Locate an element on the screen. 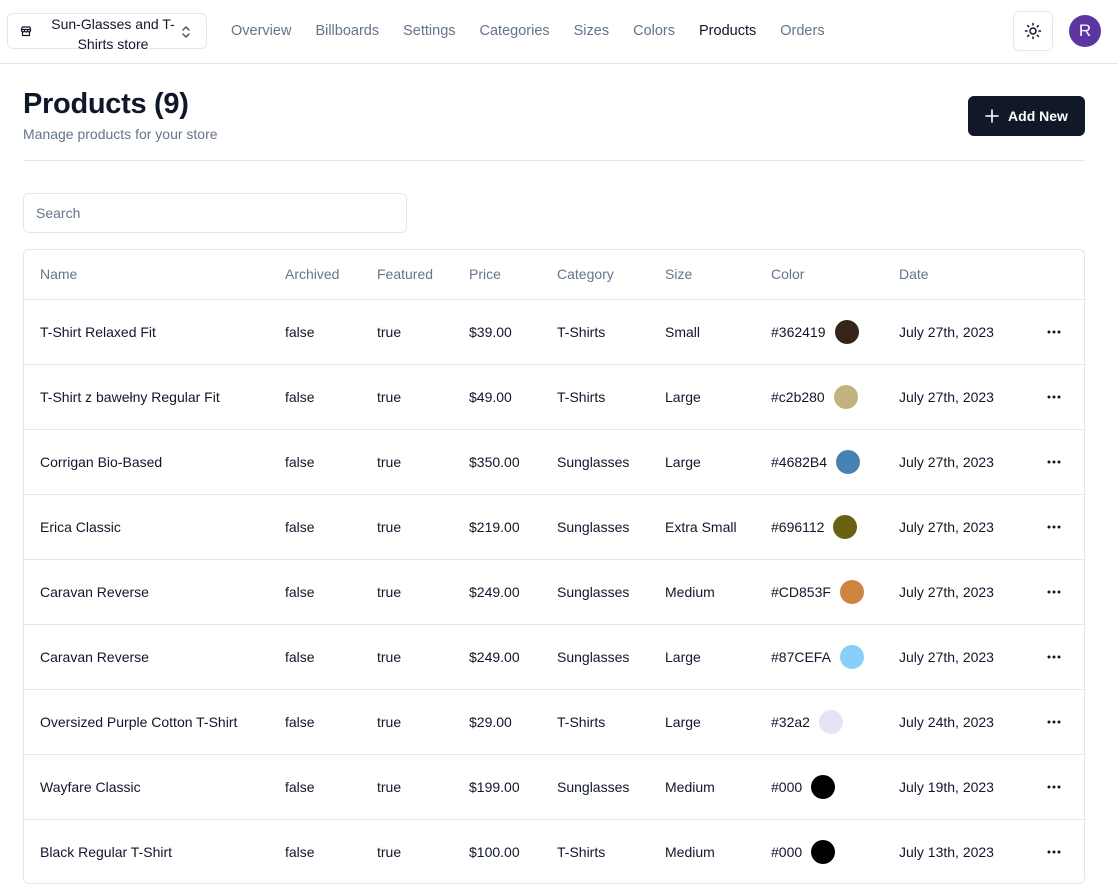 This screenshot has height=895, width=1118. cell-color: #c2b280 is located at coordinates (835, 397).